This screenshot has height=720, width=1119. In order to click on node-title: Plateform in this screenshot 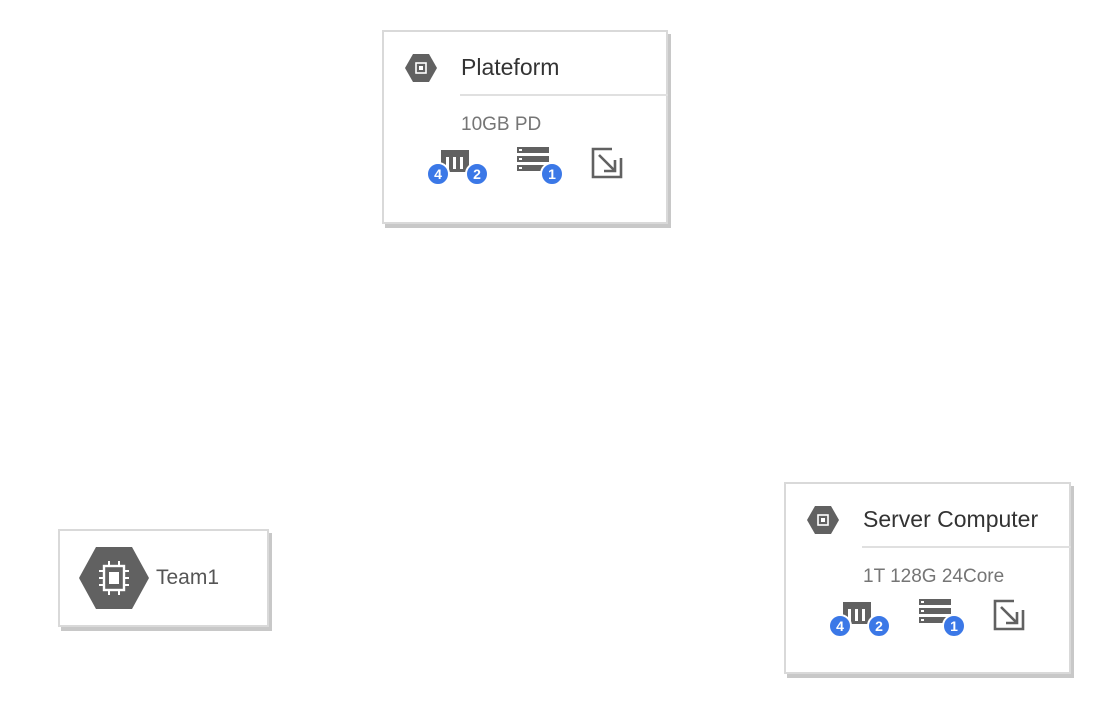, I will do `click(510, 67)`.